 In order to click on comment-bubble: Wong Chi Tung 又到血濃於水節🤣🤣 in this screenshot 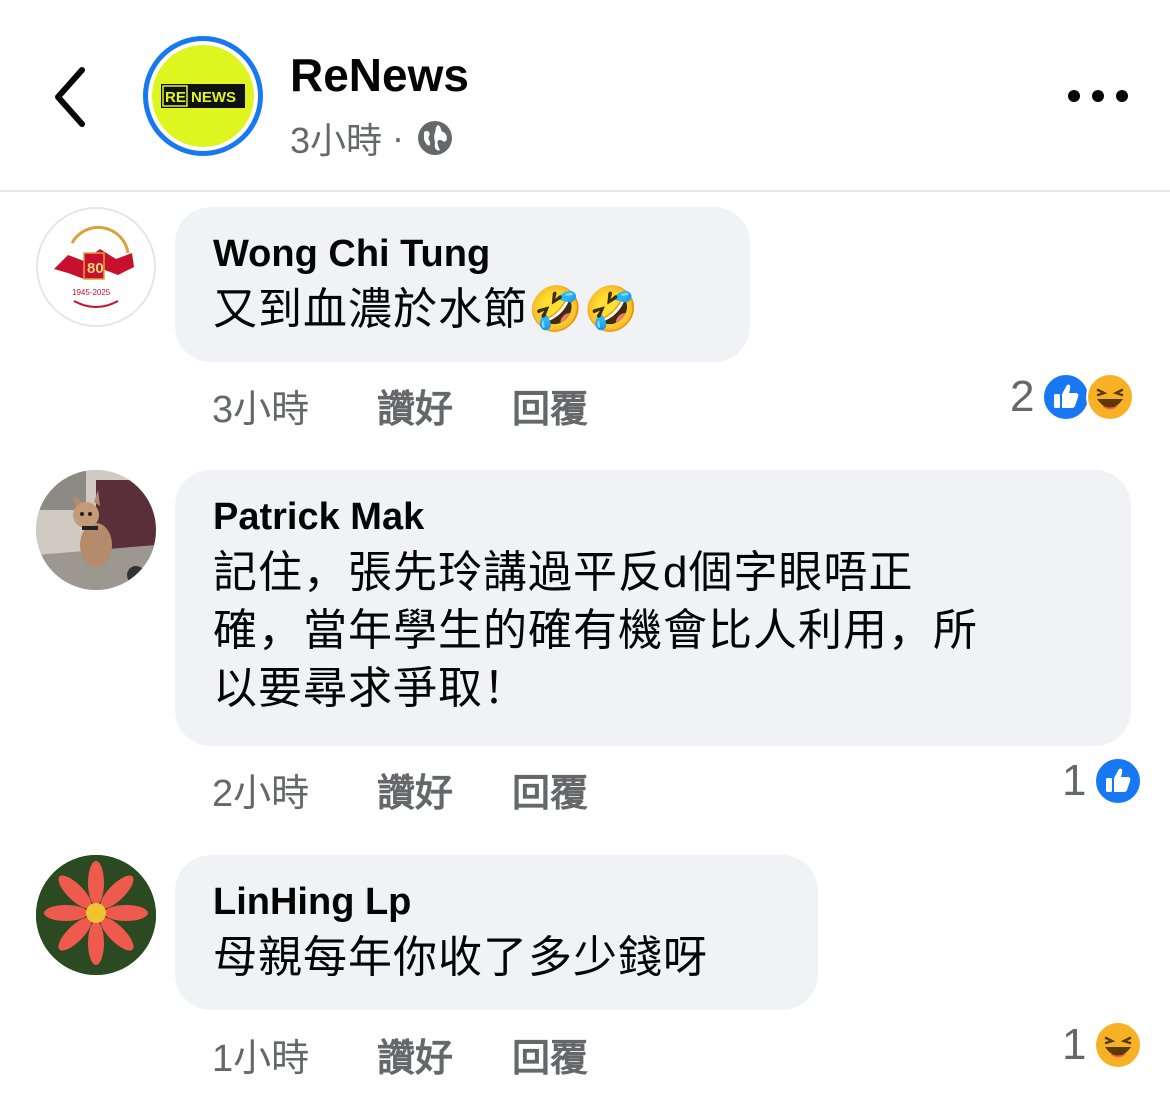, I will do `click(462, 284)`.